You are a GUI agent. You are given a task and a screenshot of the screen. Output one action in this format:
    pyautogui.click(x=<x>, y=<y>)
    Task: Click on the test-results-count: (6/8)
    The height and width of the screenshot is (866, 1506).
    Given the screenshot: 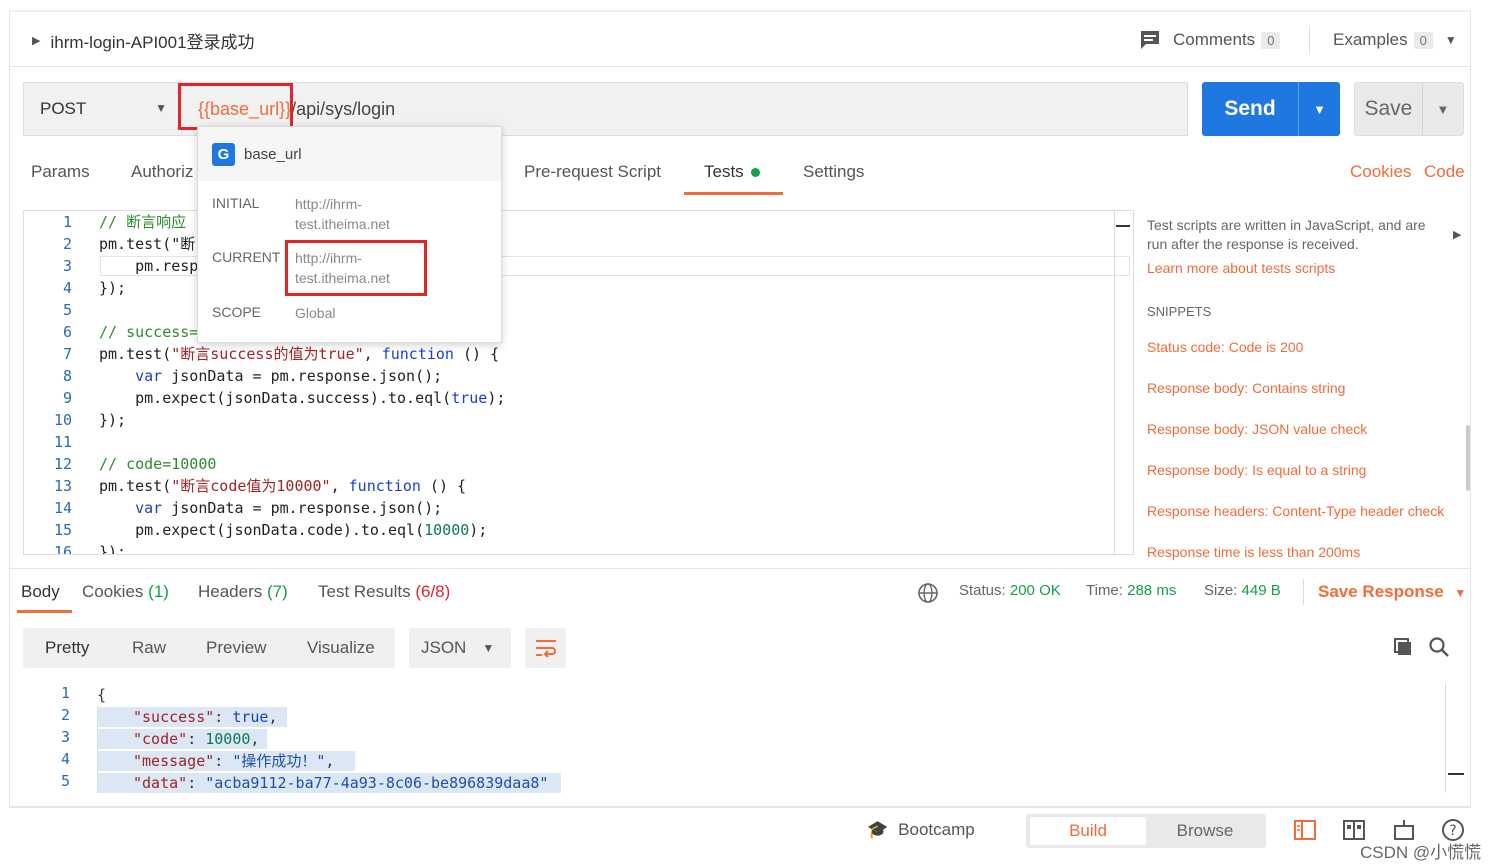 What is the action you would take?
    pyautogui.click(x=433, y=591)
    